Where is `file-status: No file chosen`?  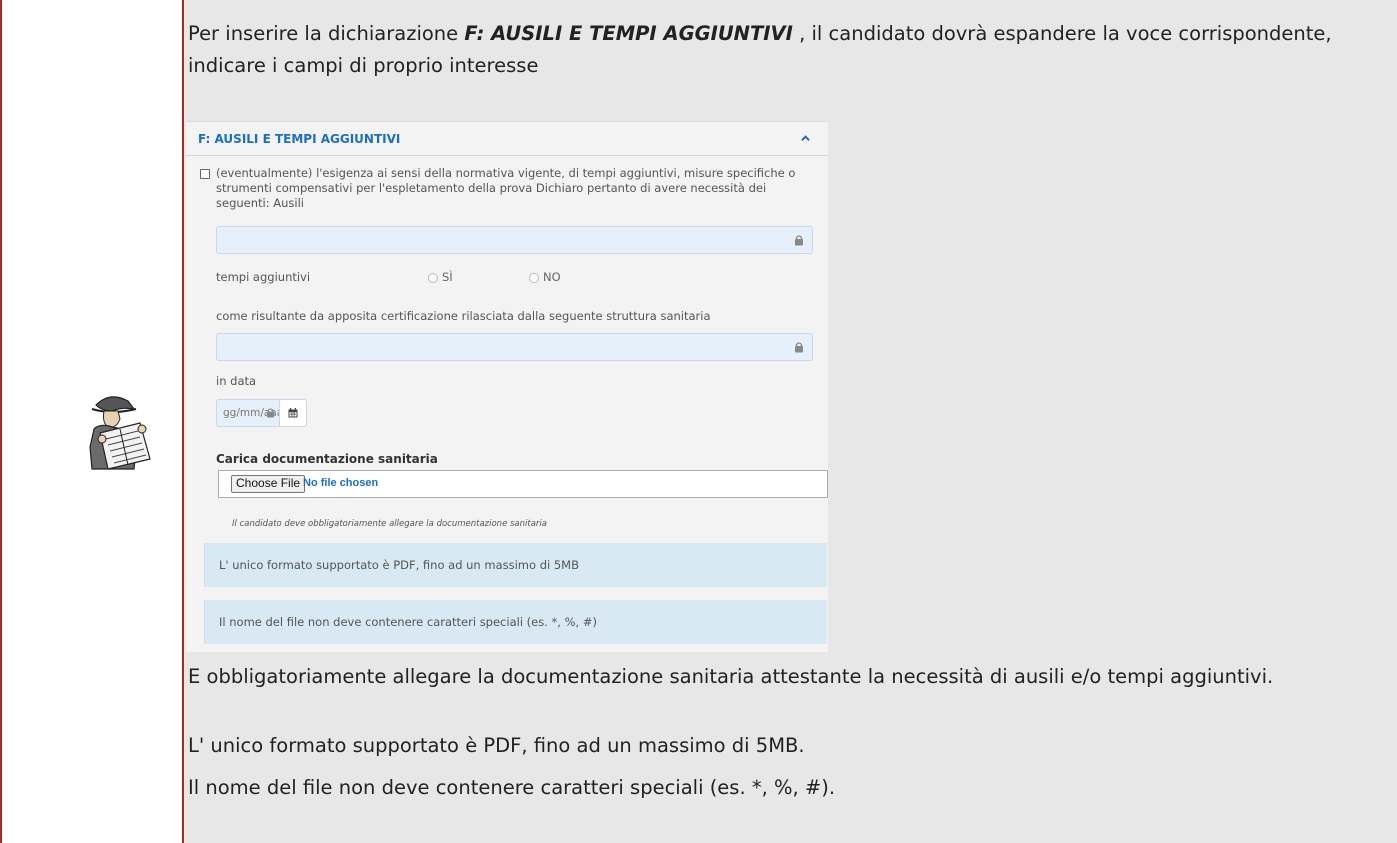
file-status: No file chosen is located at coordinates (341, 483).